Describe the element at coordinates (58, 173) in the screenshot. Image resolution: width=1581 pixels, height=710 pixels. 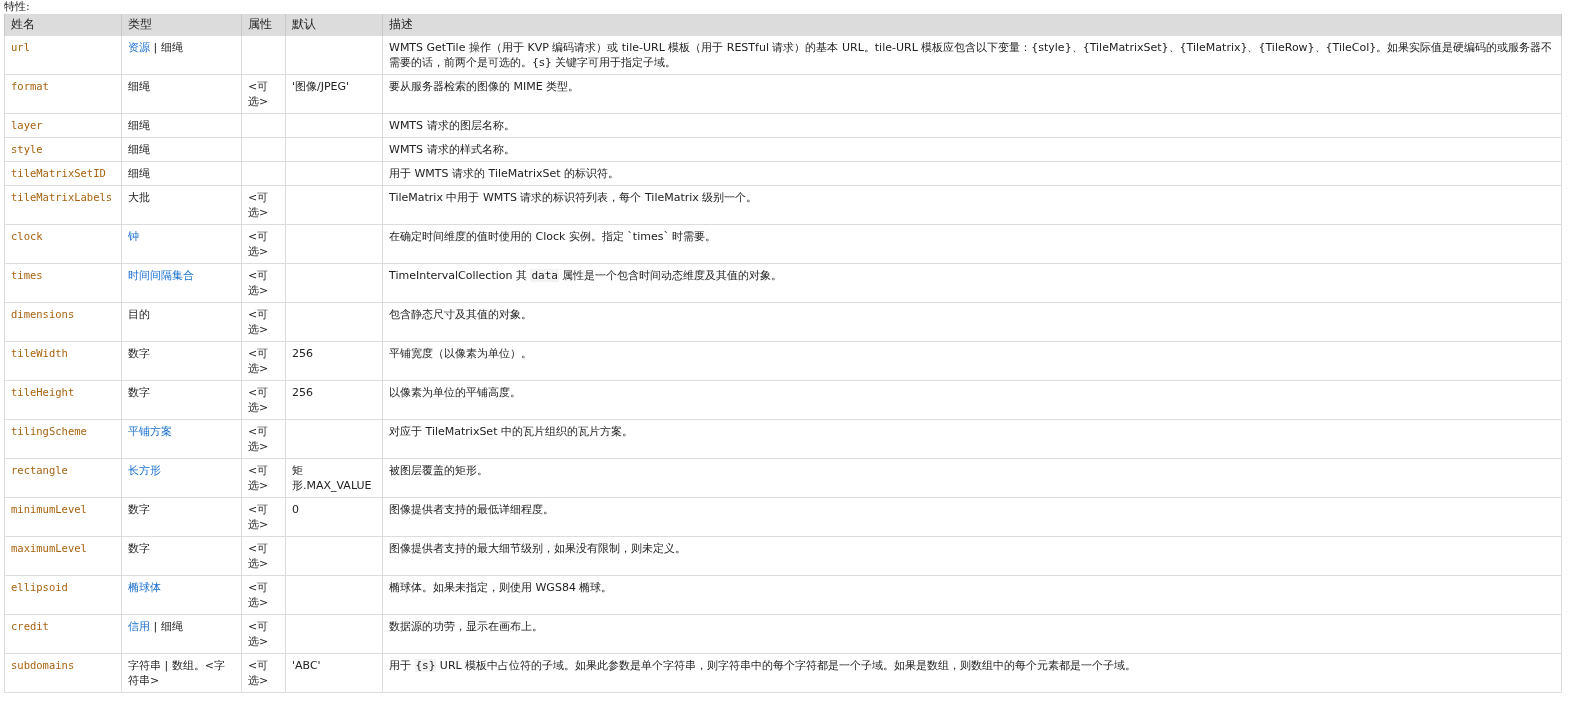
I see `parameter-name: tileMatrixSetID` at that location.